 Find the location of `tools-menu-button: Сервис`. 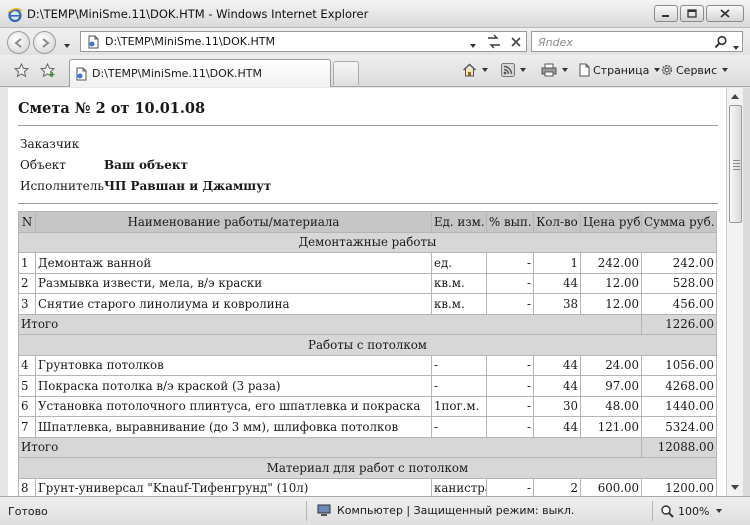

tools-menu-button: Сервис is located at coordinates (694, 70).